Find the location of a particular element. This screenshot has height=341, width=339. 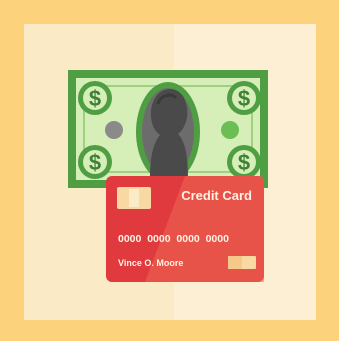

card-brand-logo-icon is located at coordinates (242, 262).